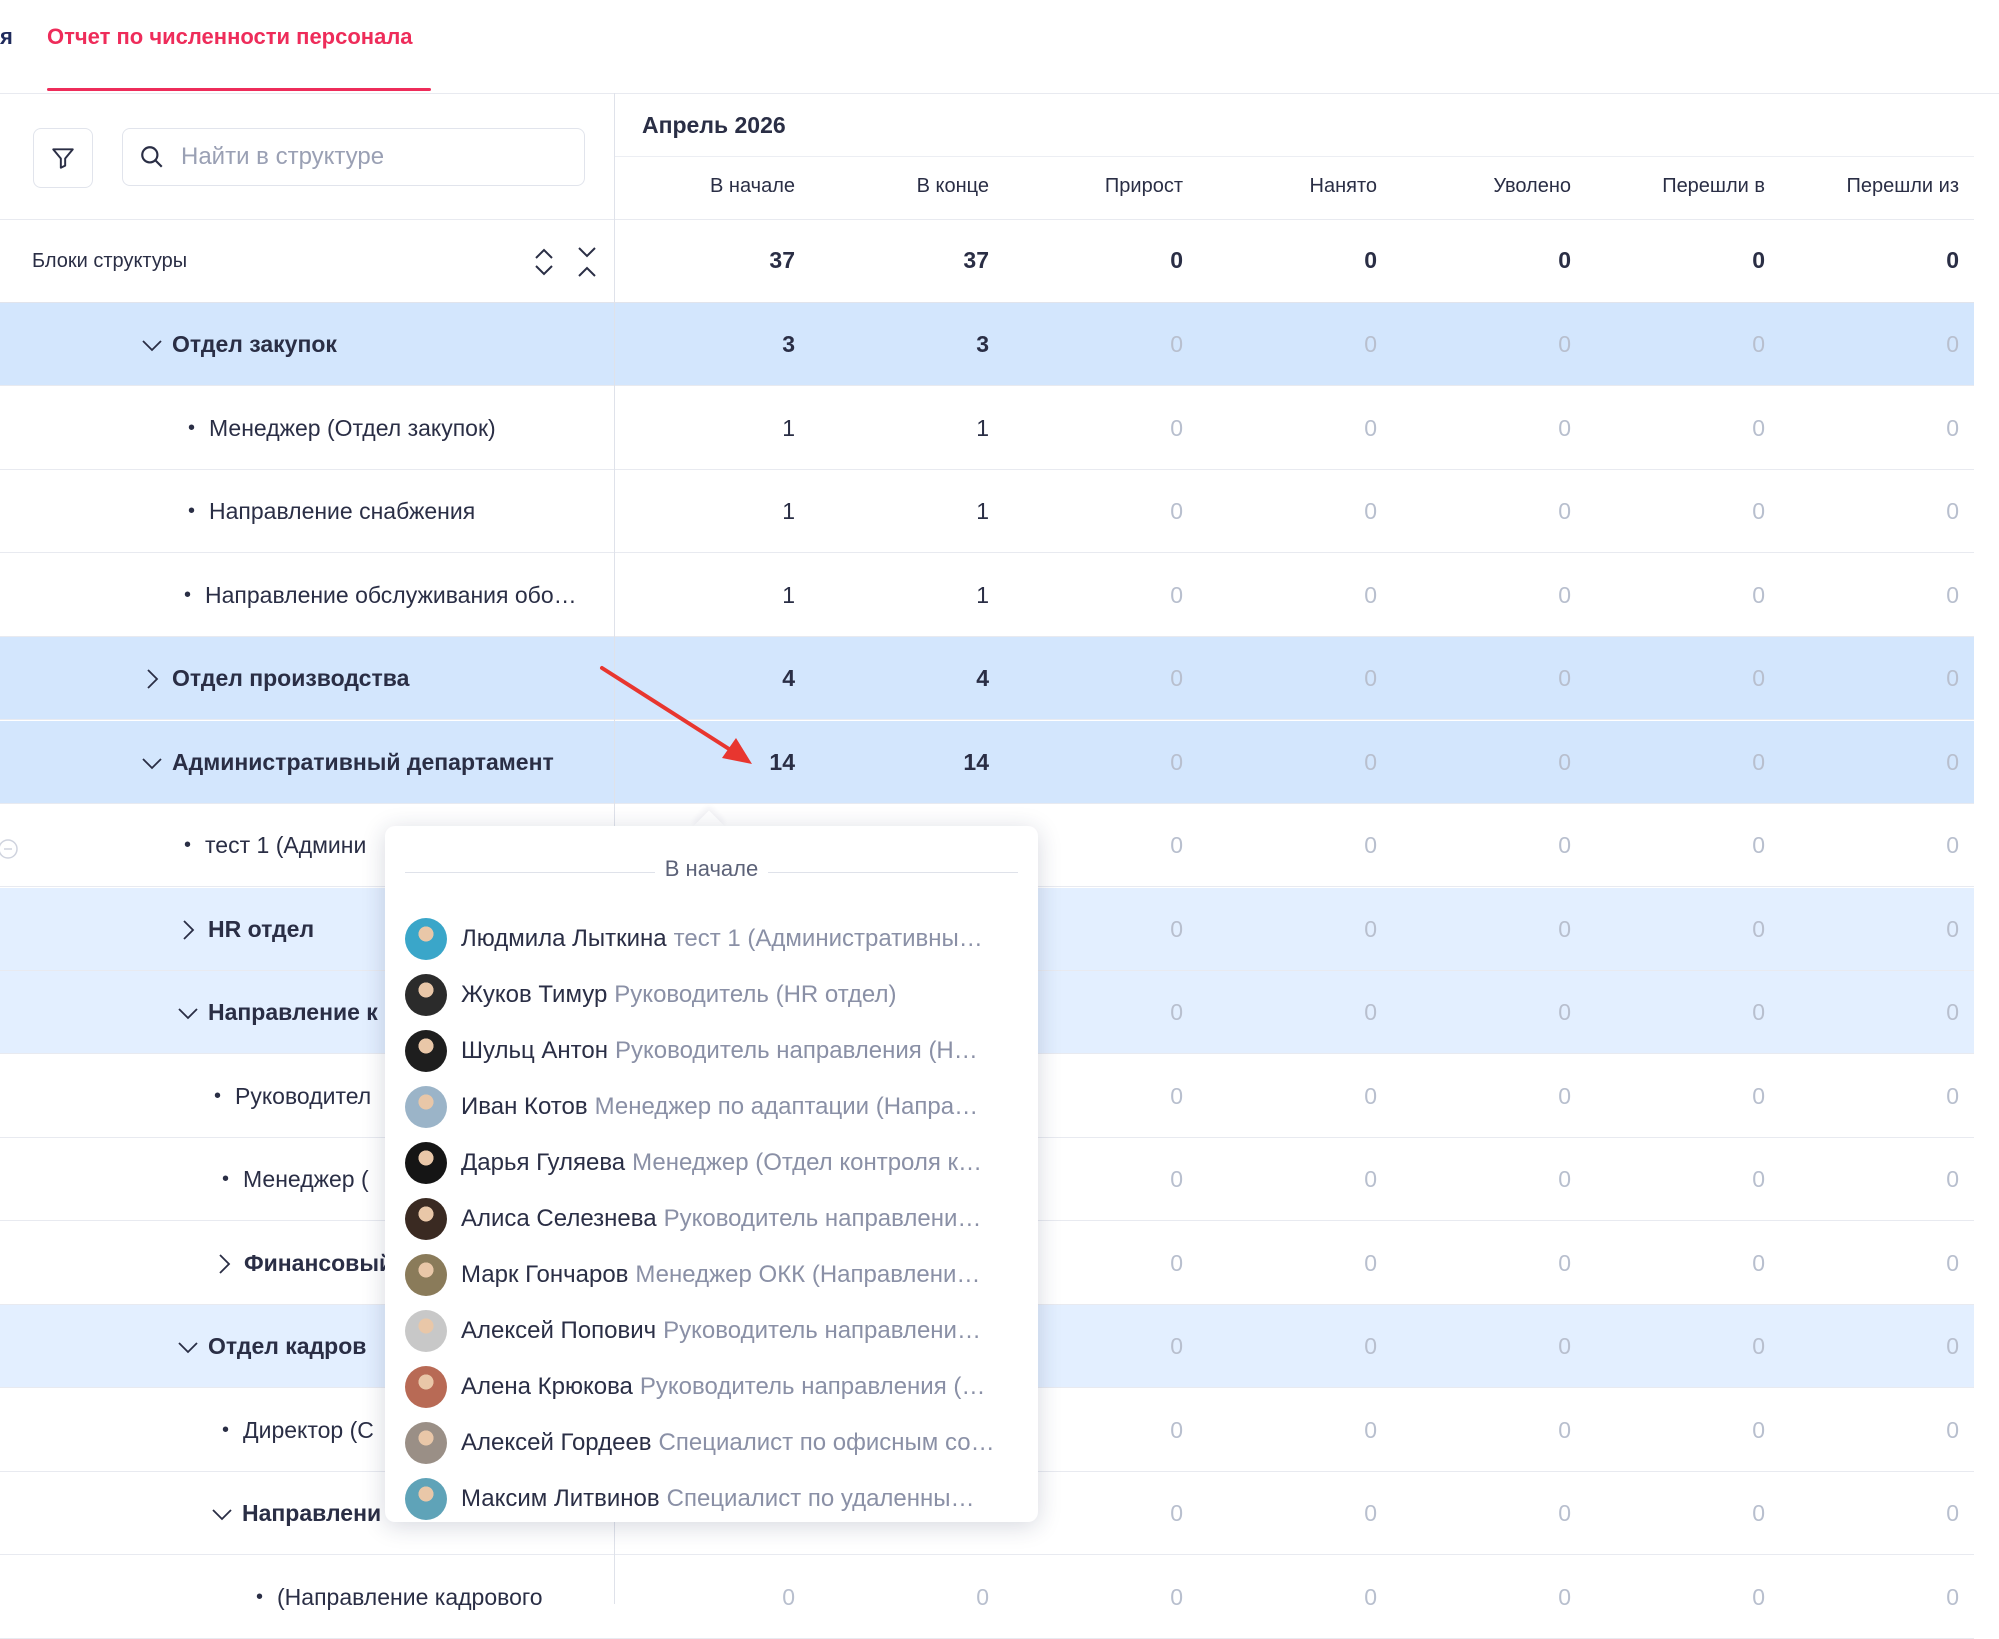  Describe the element at coordinates (1143, 186) in the screenshot. I see `column-header-2: Прирост` at that location.